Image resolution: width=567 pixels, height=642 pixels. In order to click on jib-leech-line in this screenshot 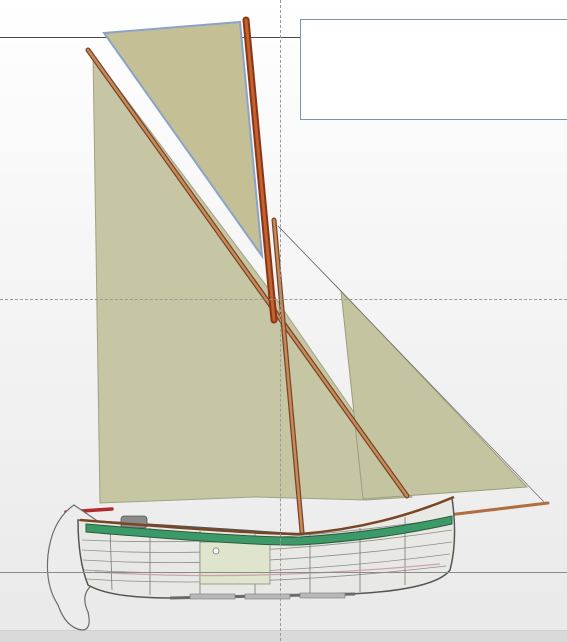, I will do `click(309, 258)`.